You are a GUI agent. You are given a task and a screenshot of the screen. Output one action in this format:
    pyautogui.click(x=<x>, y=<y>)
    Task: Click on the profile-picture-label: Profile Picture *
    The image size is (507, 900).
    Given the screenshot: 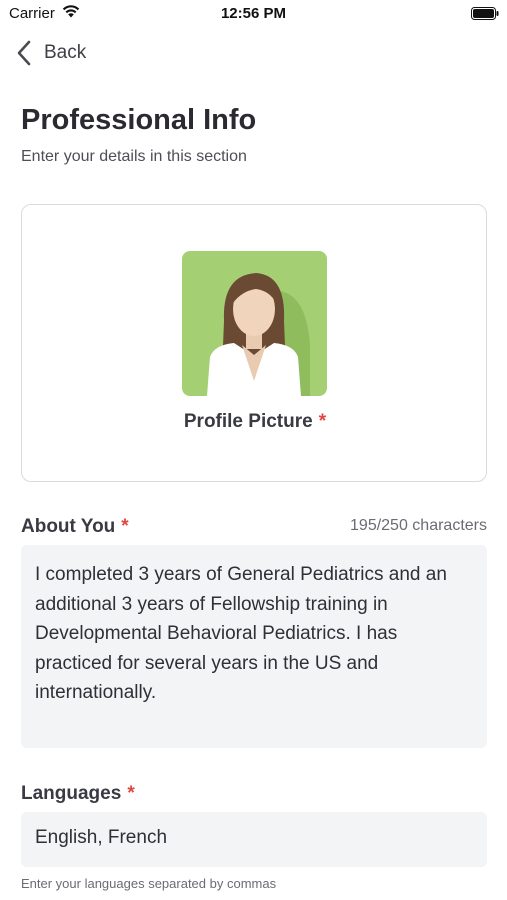 What is the action you would take?
    pyautogui.click(x=255, y=421)
    